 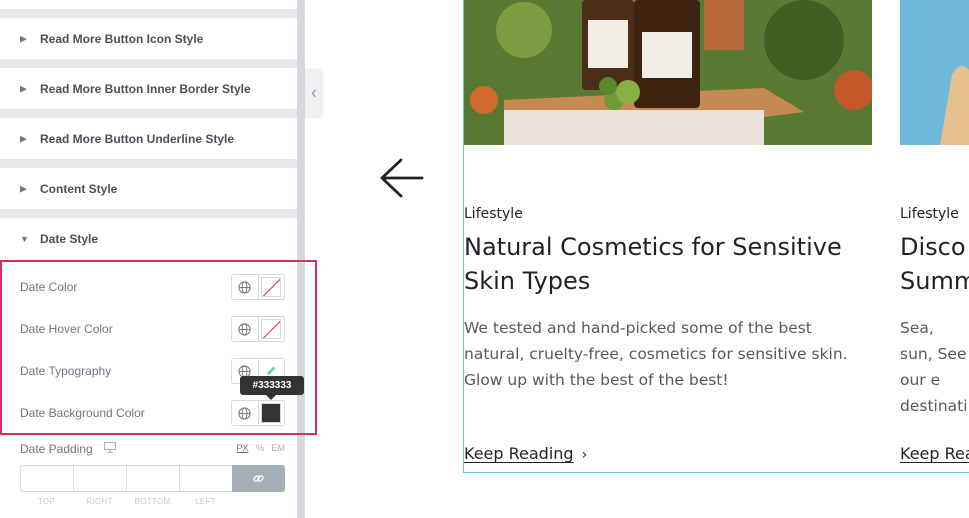 What do you see at coordinates (401, 178) in the screenshot?
I see `arrow-left-icon` at bounding box center [401, 178].